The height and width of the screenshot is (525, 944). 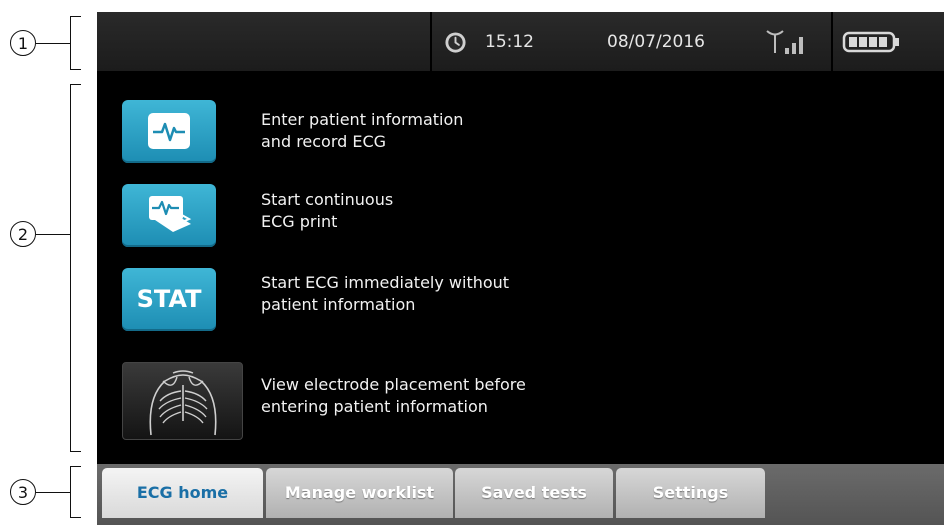 What do you see at coordinates (359, 493) in the screenshot?
I see `tab-manage-worklist: Manage worklist` at bounding box center [359, 493].